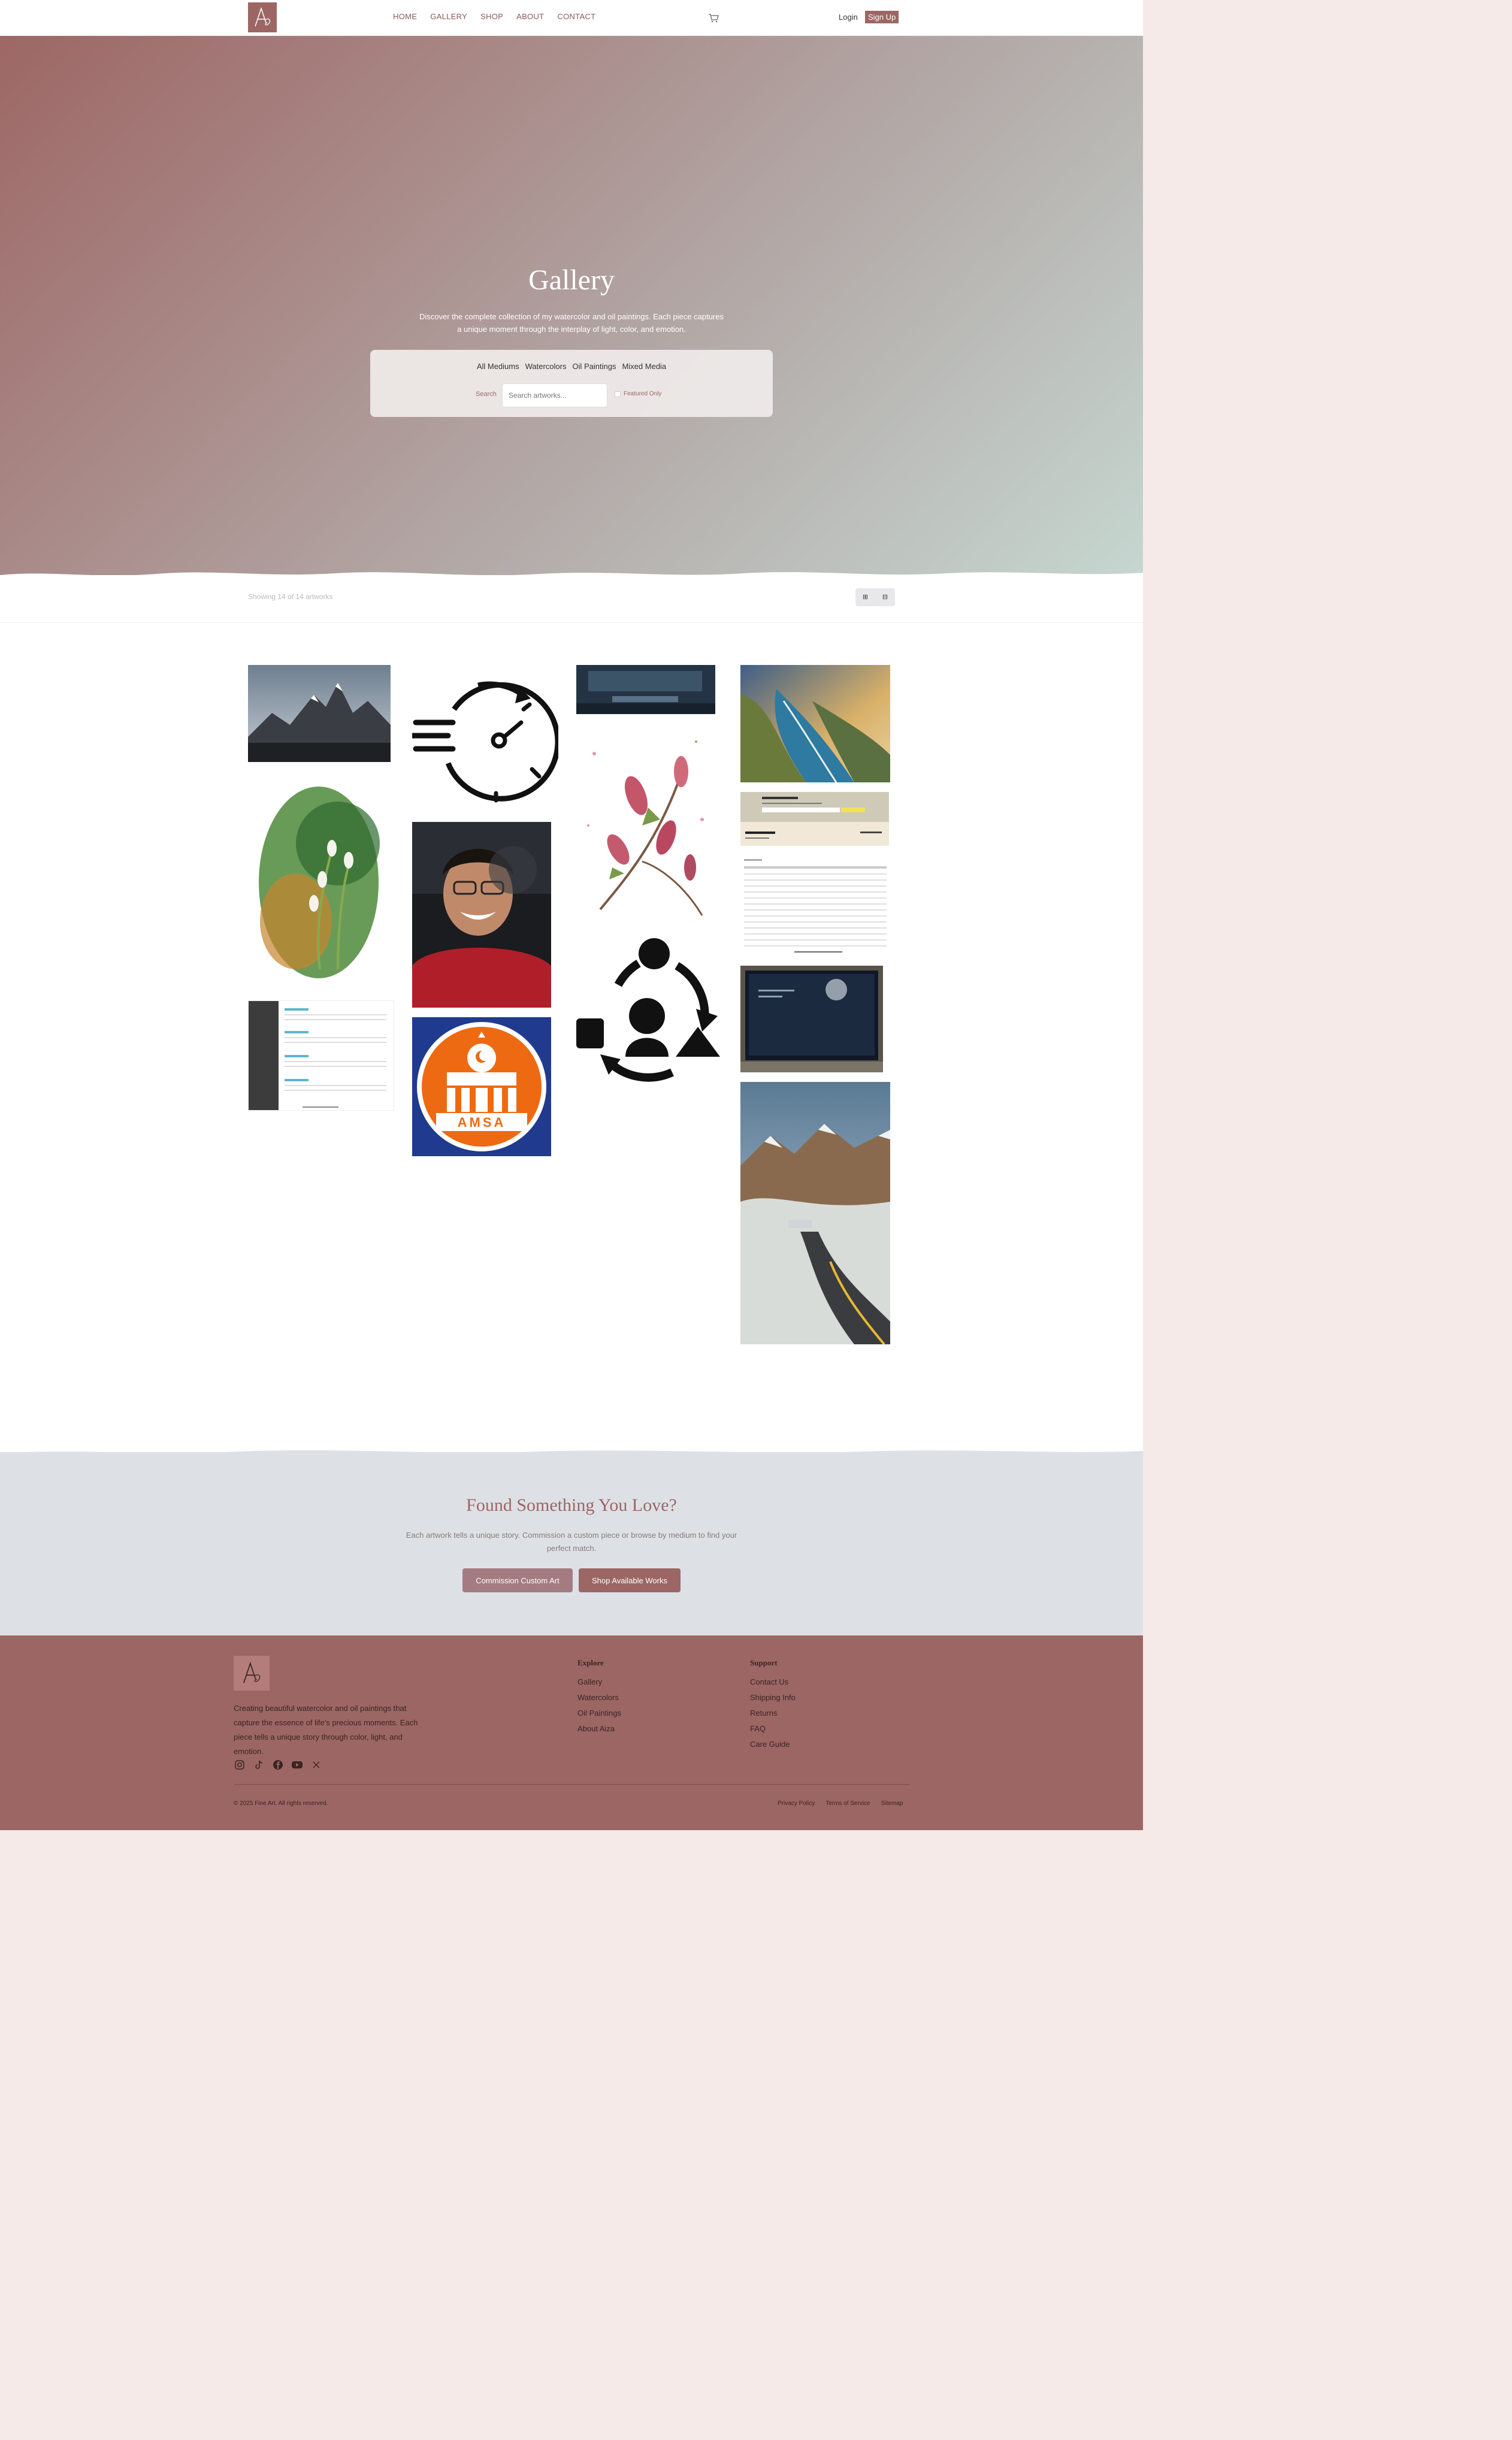 The height and width of the screenshot is (2440, 1512). I want to click on nav-links: HOME GALLERY SHOP ABOUT CONTACT, so click(494, 16).